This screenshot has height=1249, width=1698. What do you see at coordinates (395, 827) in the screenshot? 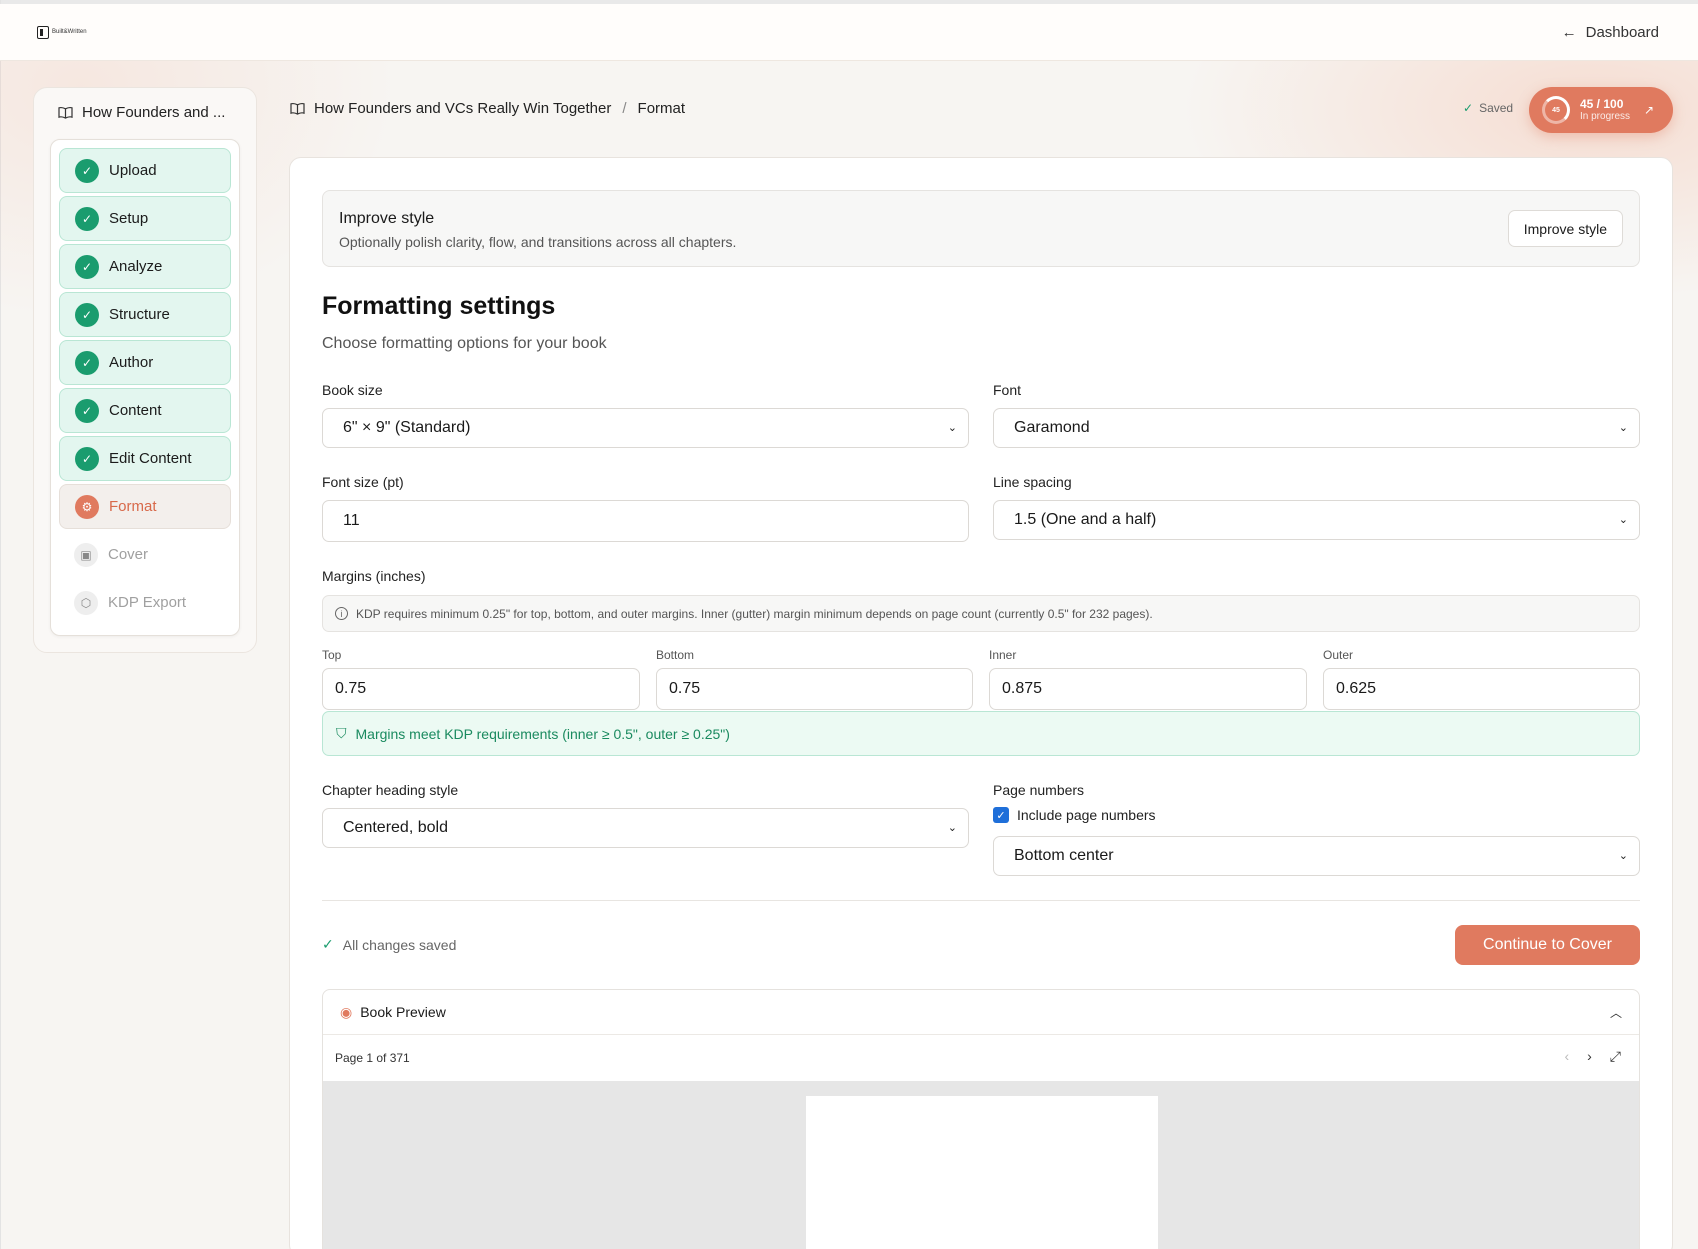
I see `chapter-heading-value: Centered, bold` at bounding box center [395, 827].